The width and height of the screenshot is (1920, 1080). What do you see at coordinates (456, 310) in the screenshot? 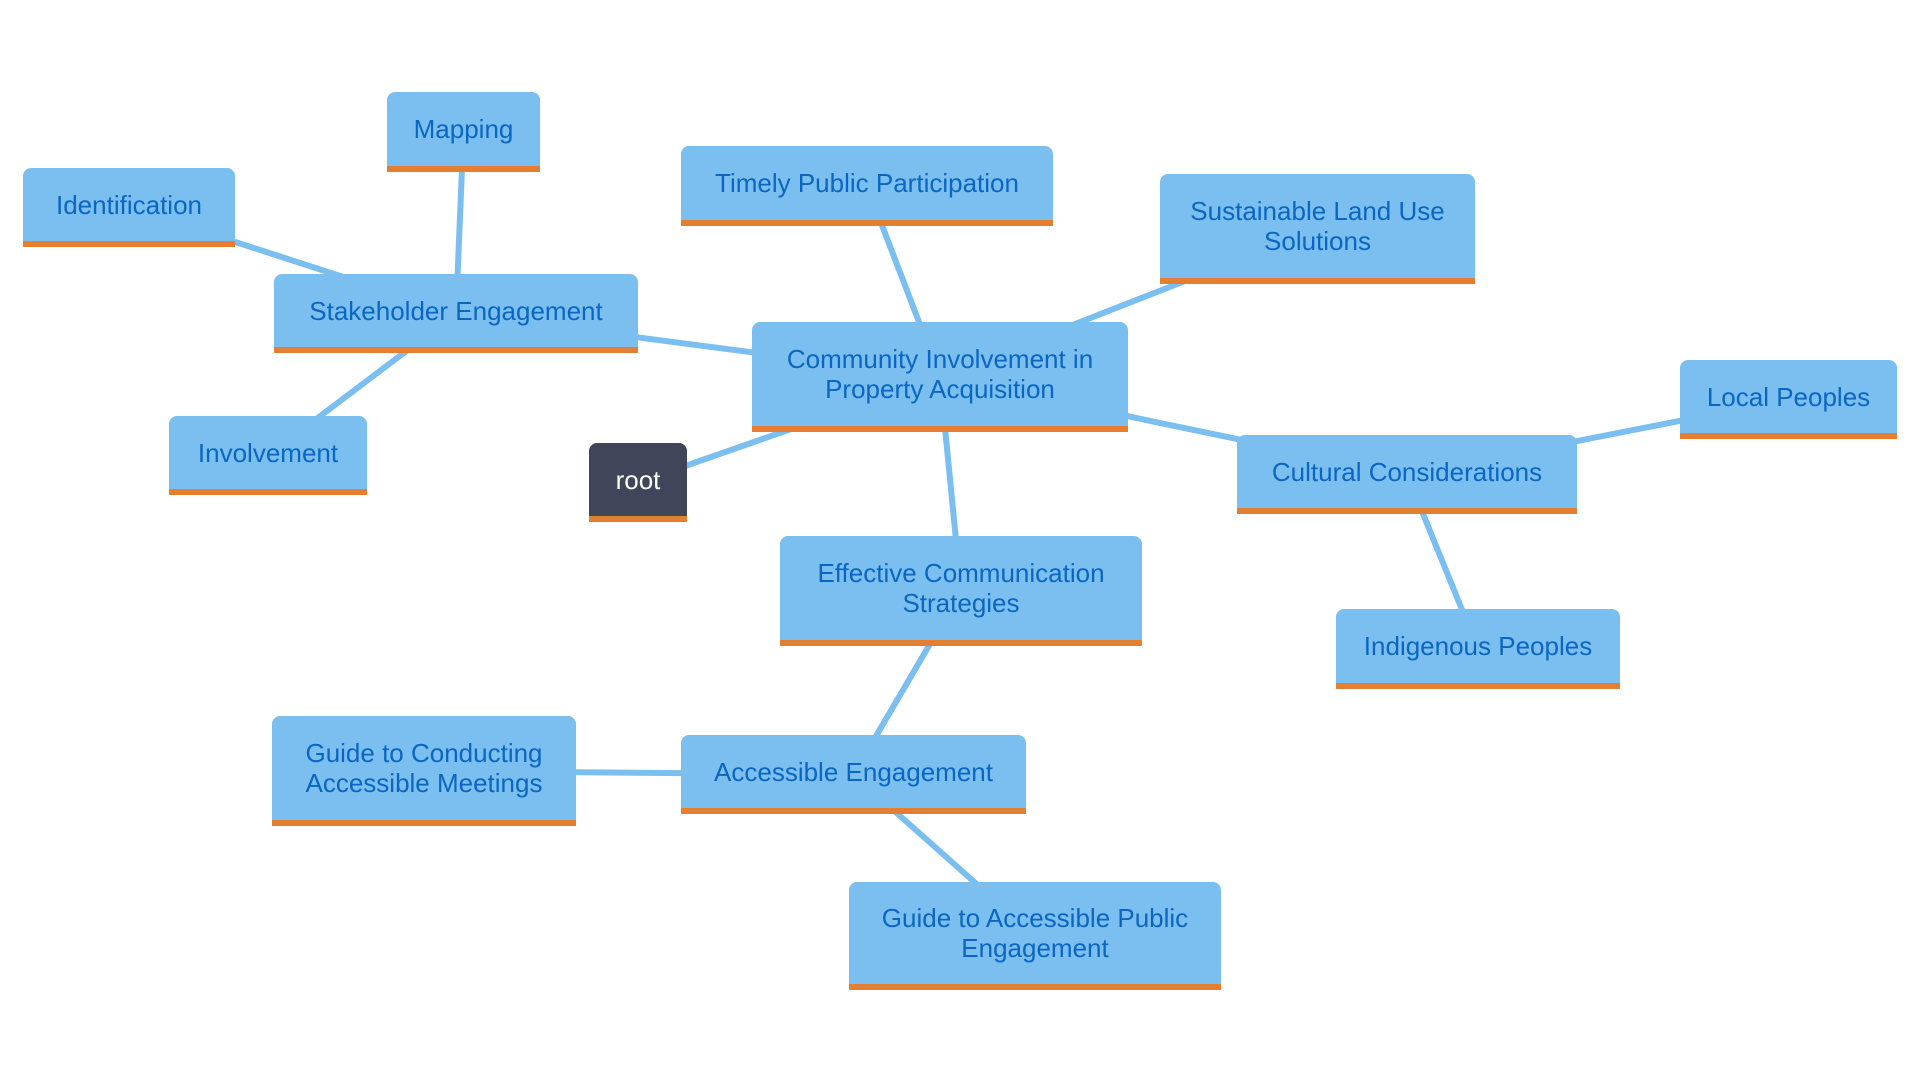
I see `node-label: Stakeholder Engagement` at bounding box center [456, 310].